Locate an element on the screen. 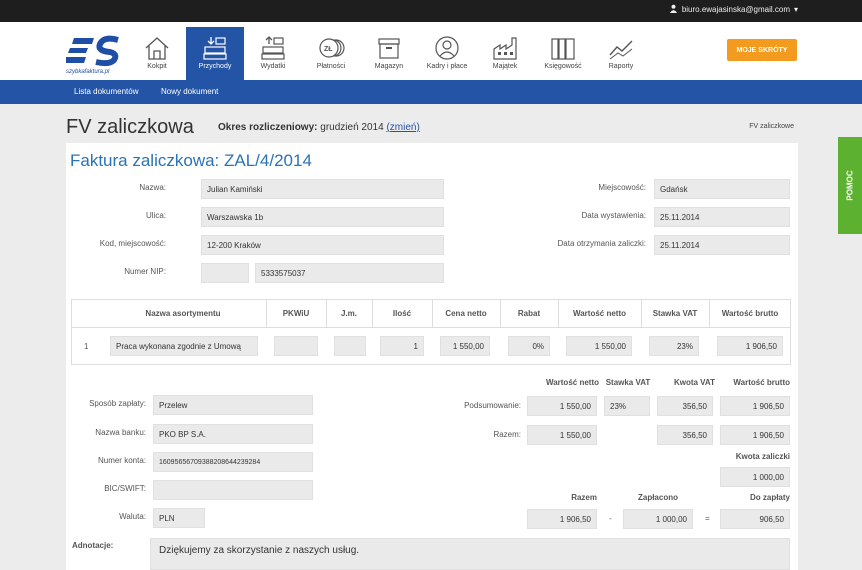 The image size is (862, 570). shortcuts-button: MOJE SKRÓTY is located at coordinates (762, 50).